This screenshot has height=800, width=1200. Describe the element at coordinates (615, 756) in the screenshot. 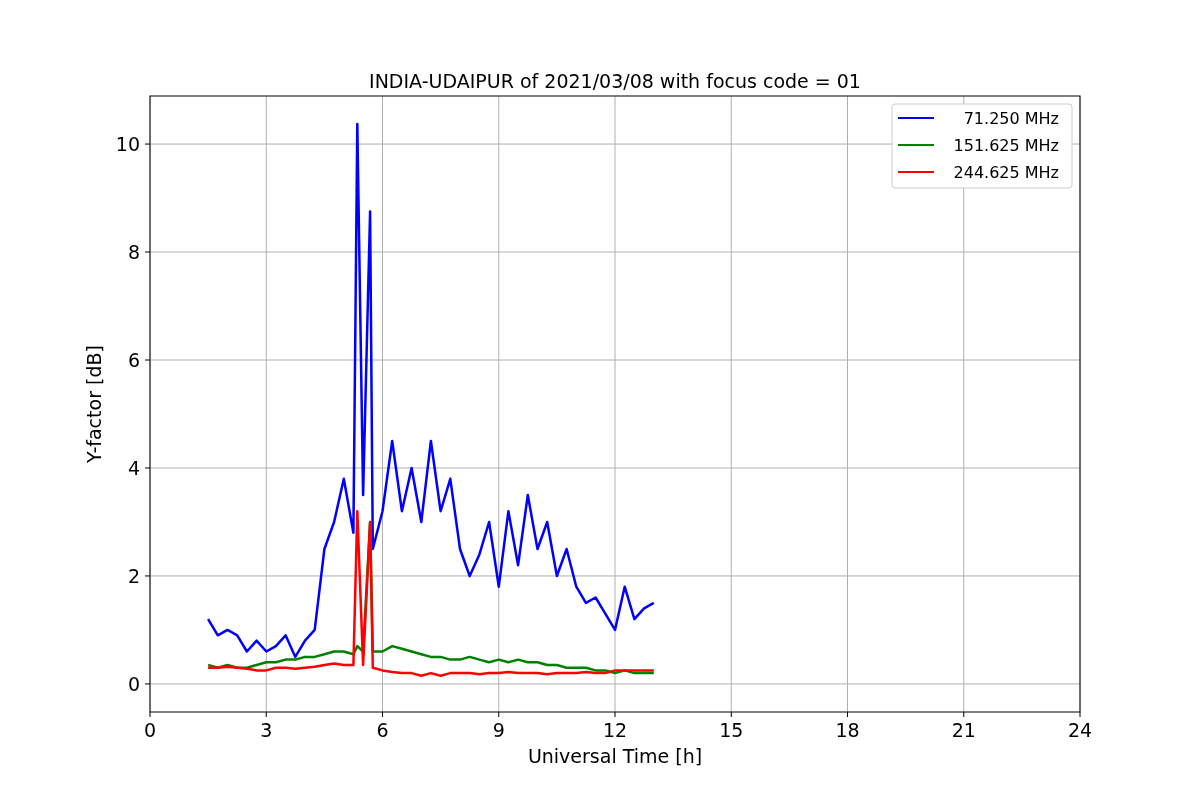

I see `x-axis-label: Universal Time [h]` at that location.